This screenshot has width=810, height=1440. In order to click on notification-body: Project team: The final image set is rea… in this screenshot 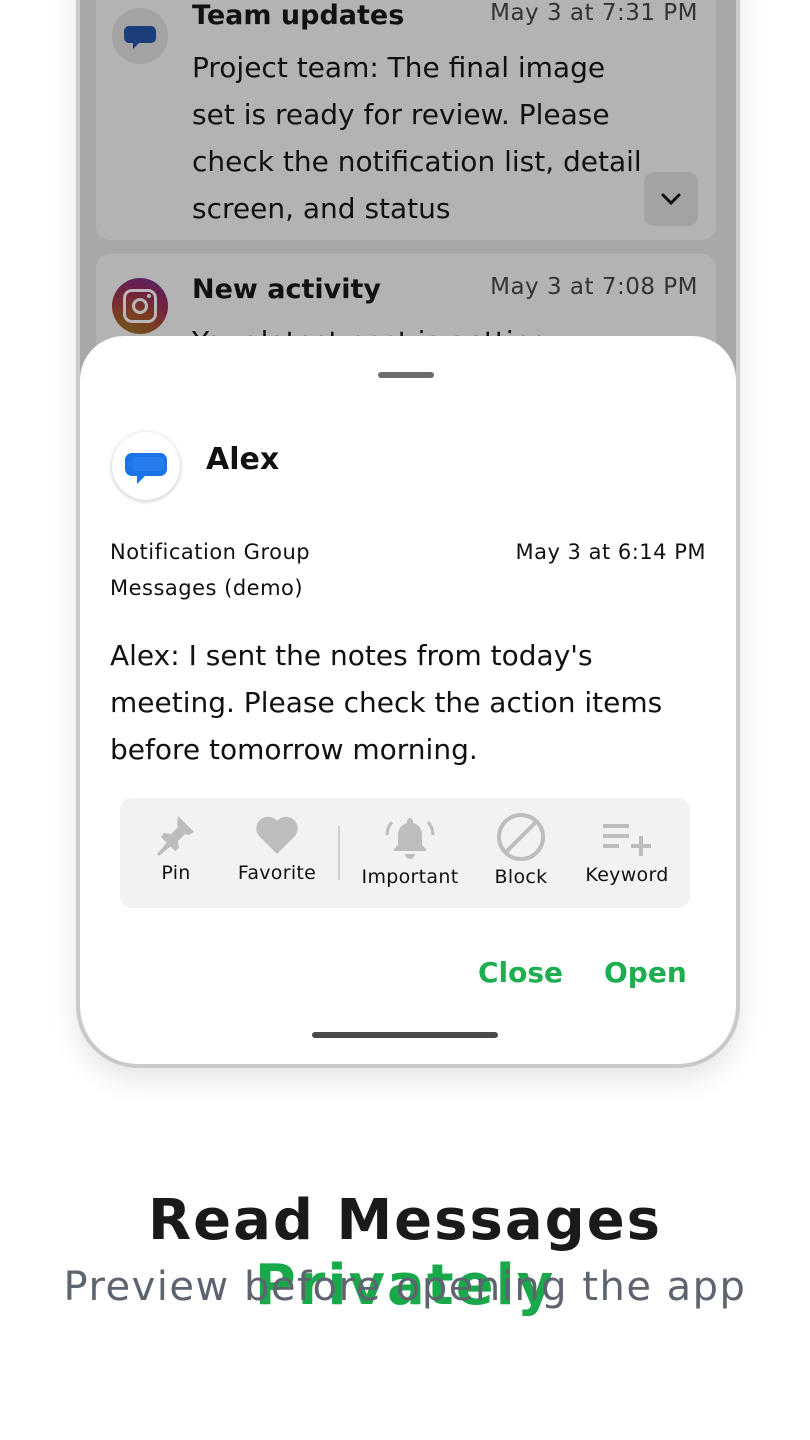, I will do `click(417, 138)`.